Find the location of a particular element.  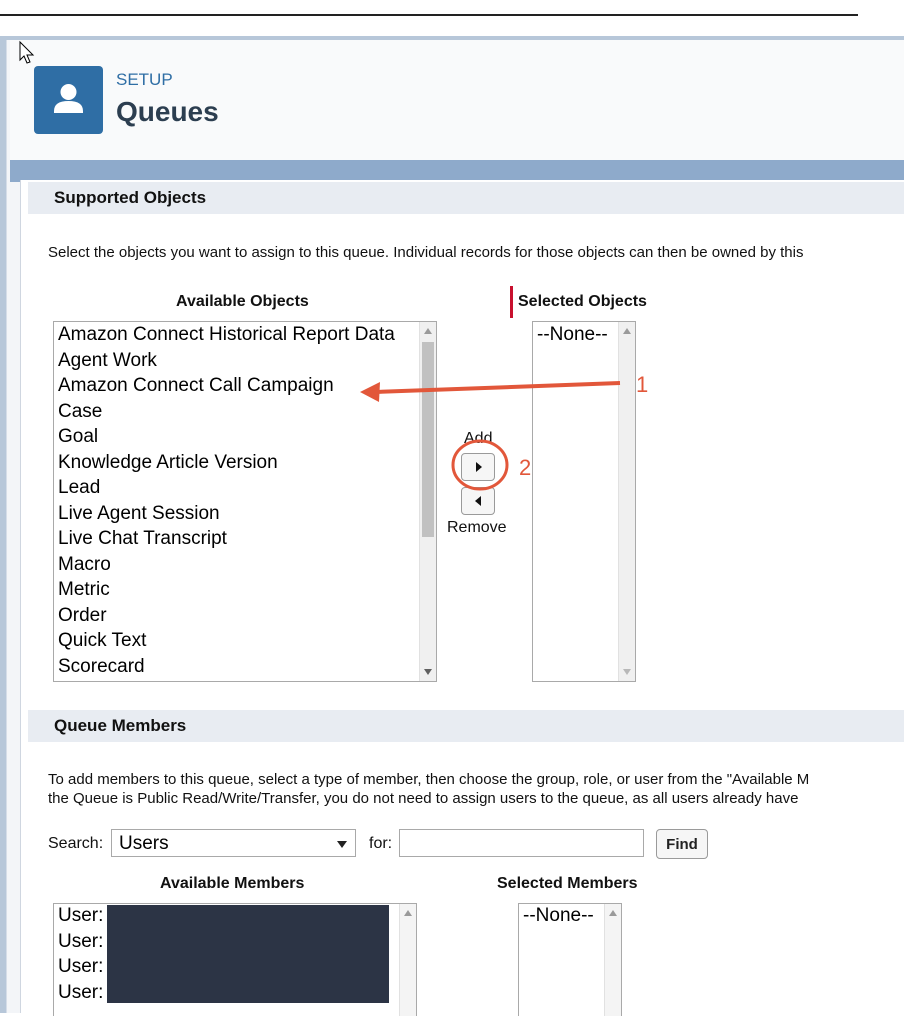

annotation-arrow is located at coordinates (497, 387).